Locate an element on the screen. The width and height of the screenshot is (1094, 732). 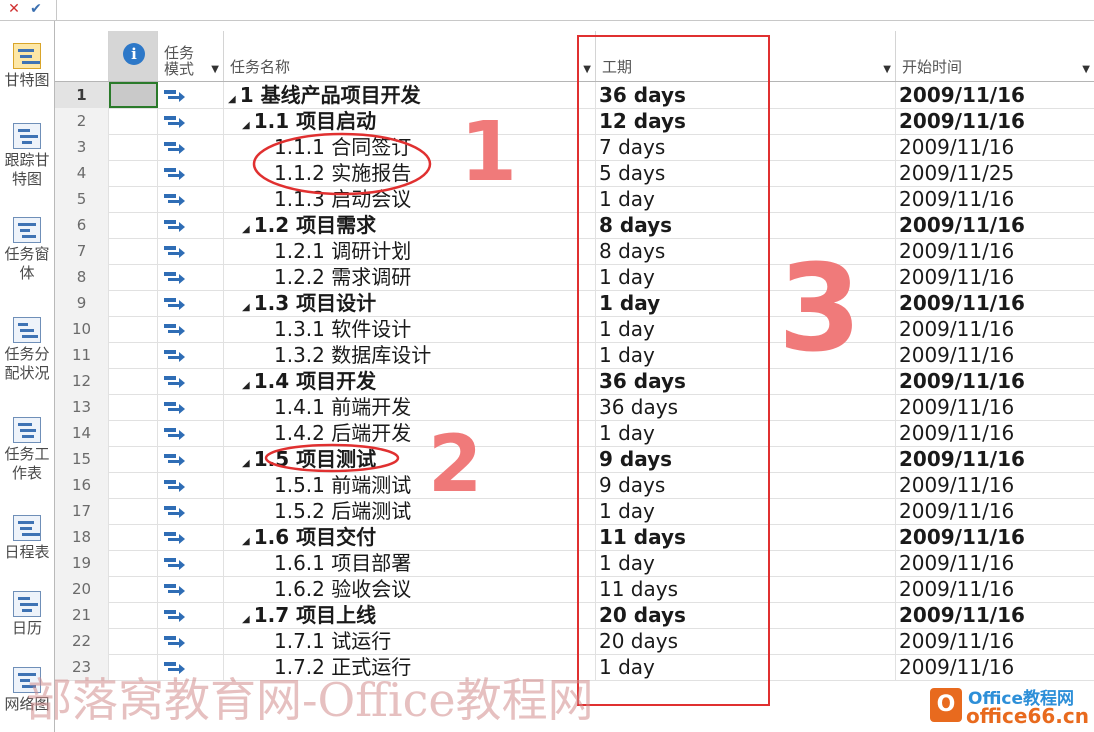
table-row: 22 1.7.1 试运行 20 days 2009/11/16 is located at coordinates (574, 641).